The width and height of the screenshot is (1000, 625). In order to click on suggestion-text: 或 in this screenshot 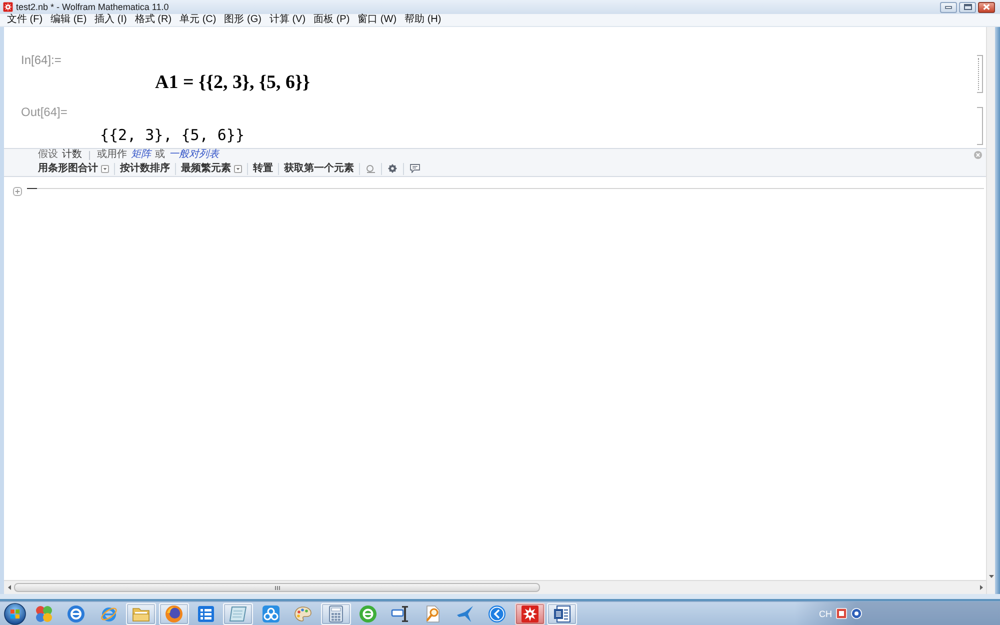, I will do `click(160, 155)`.